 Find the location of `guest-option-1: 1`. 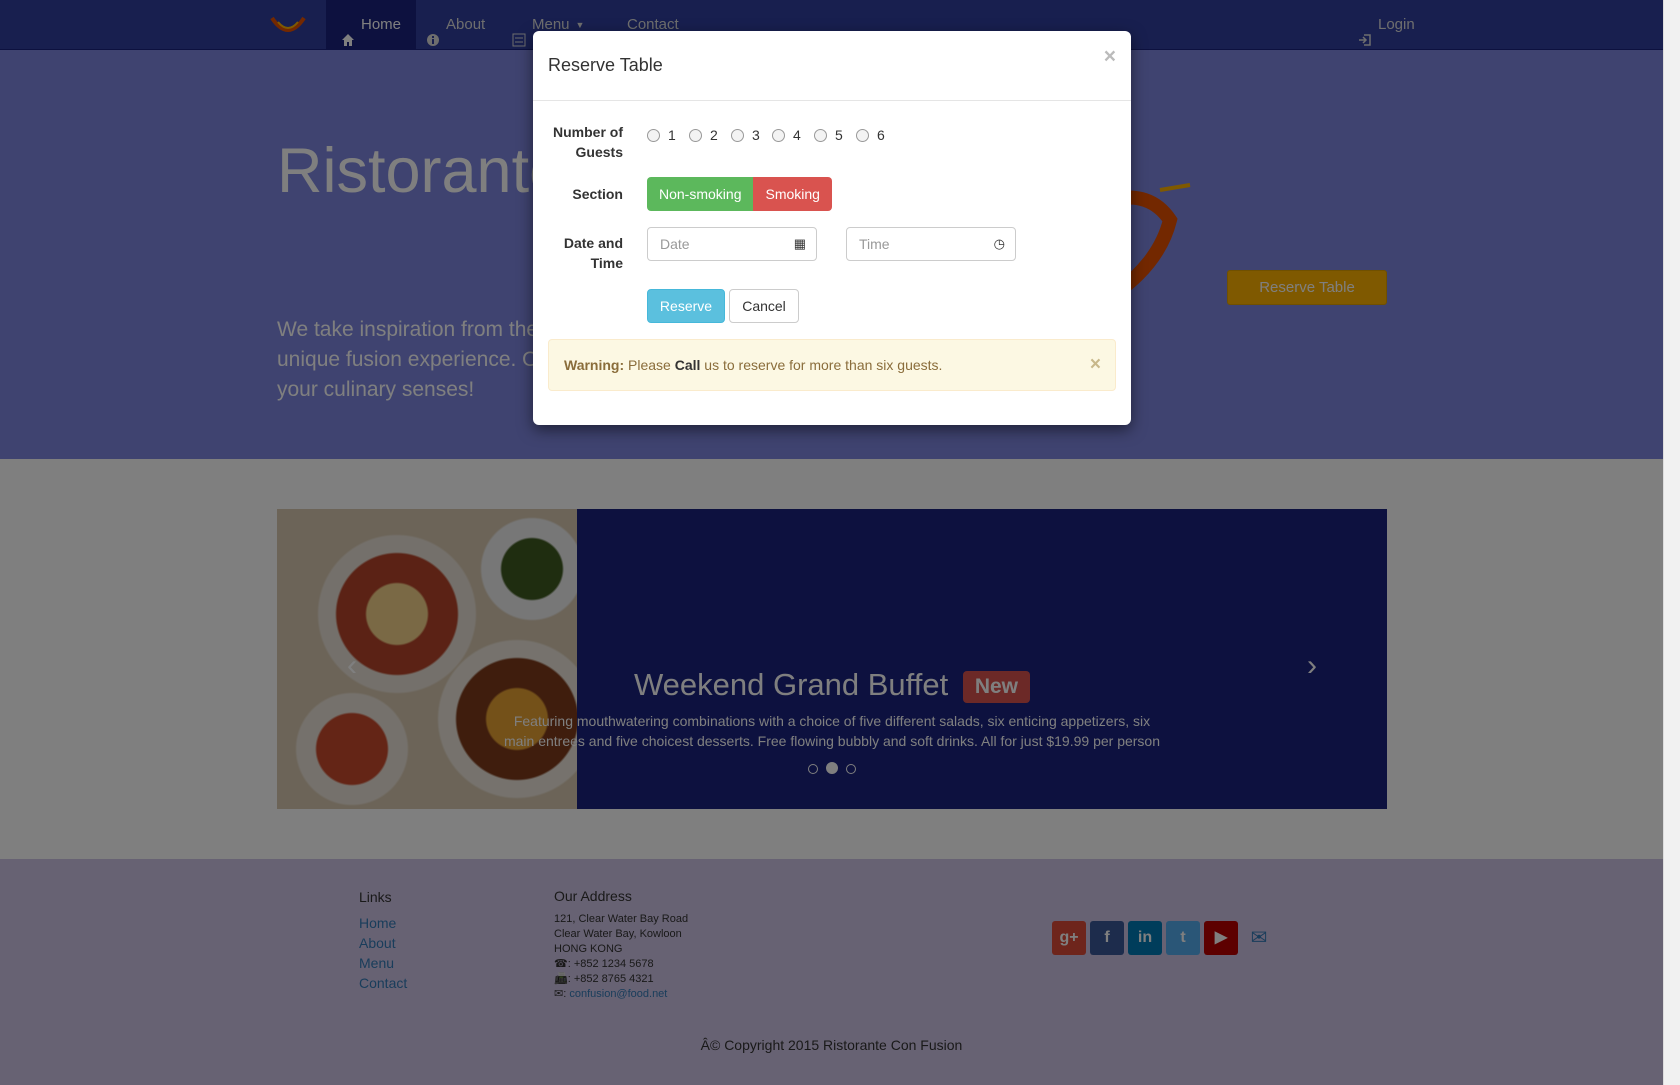

guest-option-1: 1 is located at coordinates (661, 135).